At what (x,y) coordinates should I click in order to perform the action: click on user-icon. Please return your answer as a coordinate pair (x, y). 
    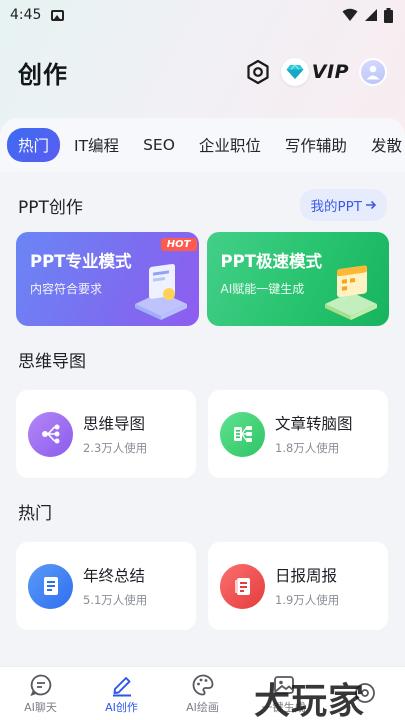
    Looking at the image, I should click on (373, 72).